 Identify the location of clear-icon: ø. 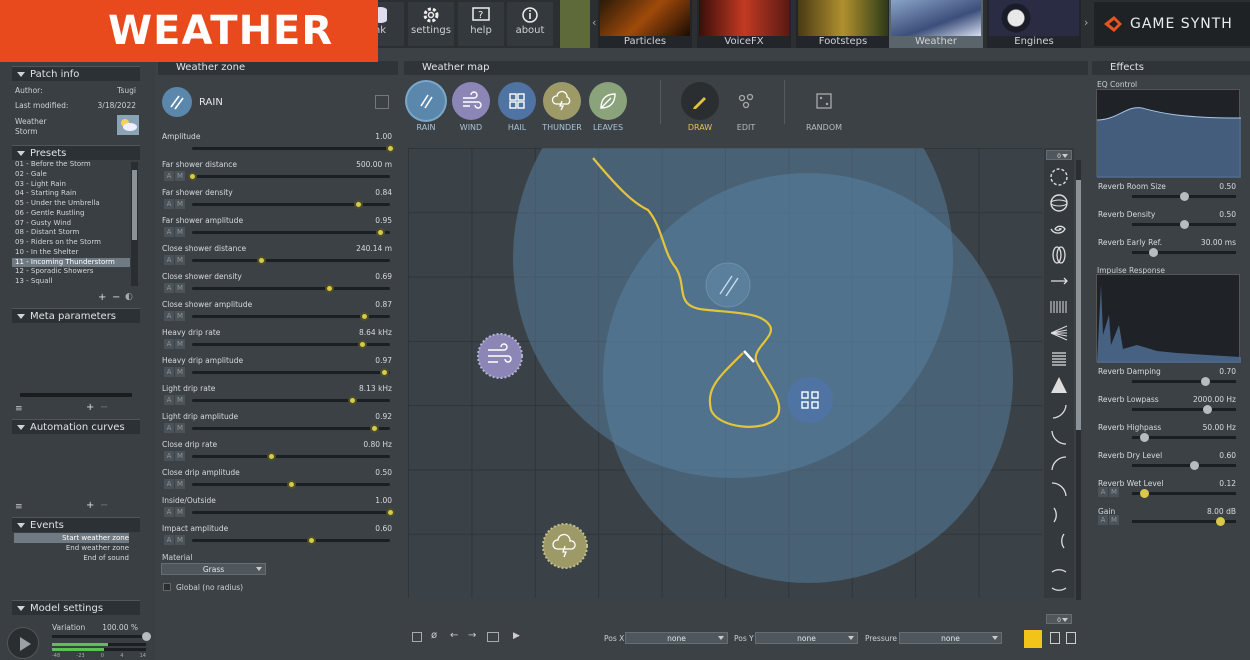
(434, 635).